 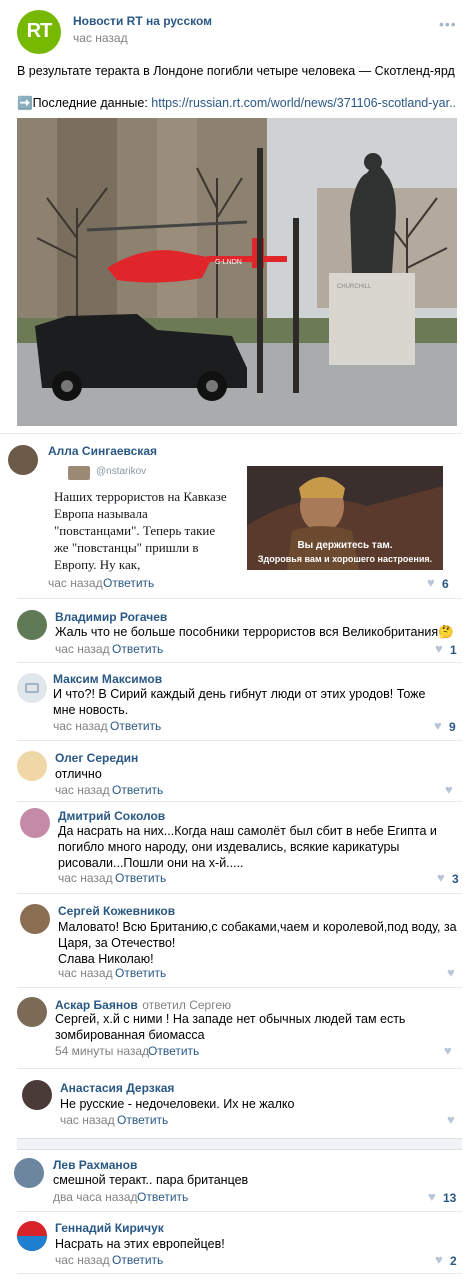 What do you see at coordinates (239, 1144) in the screenshot?
I see `thread-divider` at bounding box center [239, 1144].